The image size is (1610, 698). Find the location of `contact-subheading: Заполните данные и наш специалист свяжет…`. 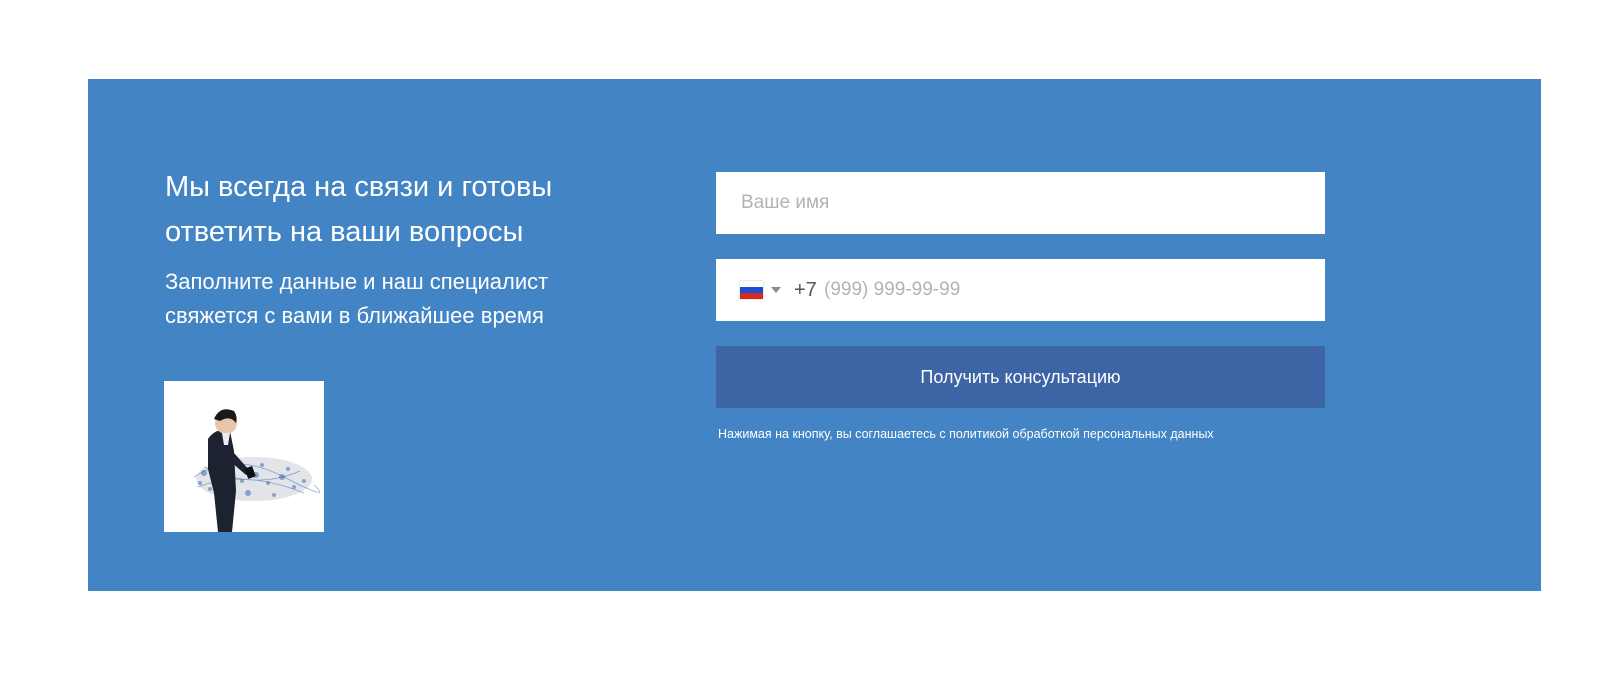

contact-subheading: Заполните данные и наш специалист свяжет… is located at coordinates (357, 298).